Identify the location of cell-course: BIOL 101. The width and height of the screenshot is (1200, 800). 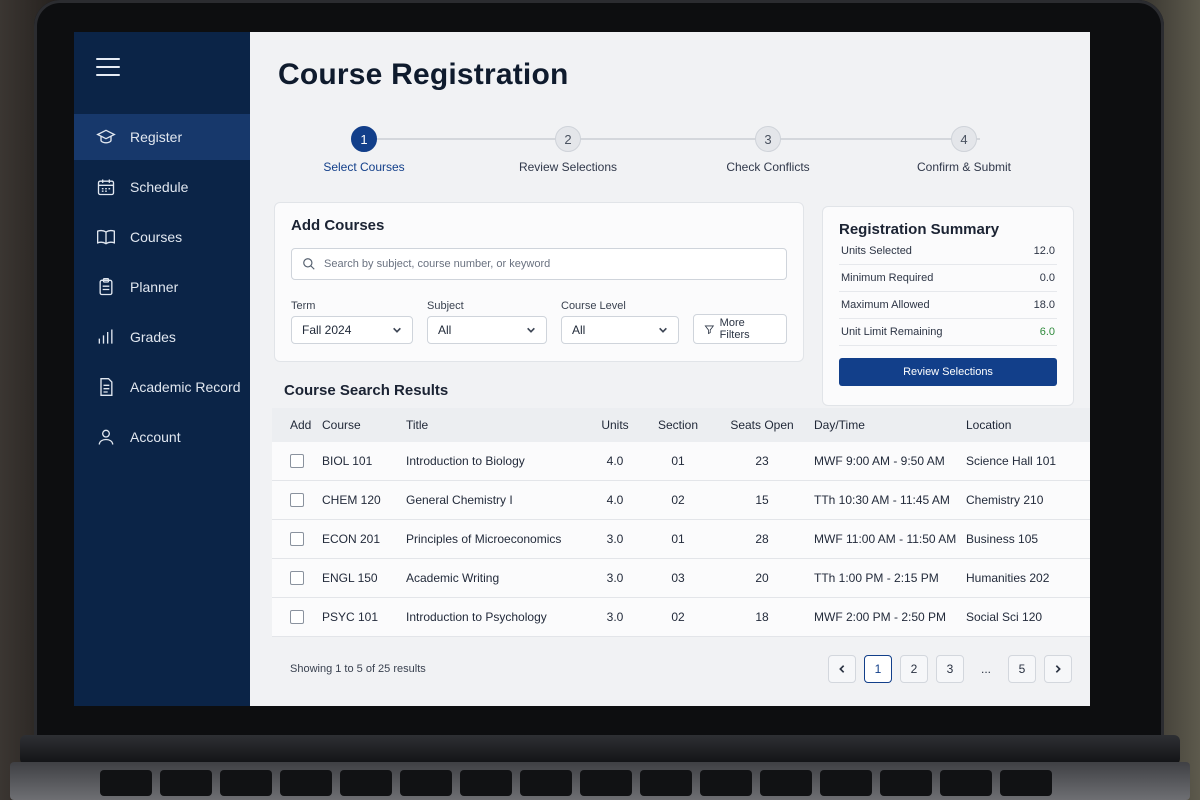
(347, 461).